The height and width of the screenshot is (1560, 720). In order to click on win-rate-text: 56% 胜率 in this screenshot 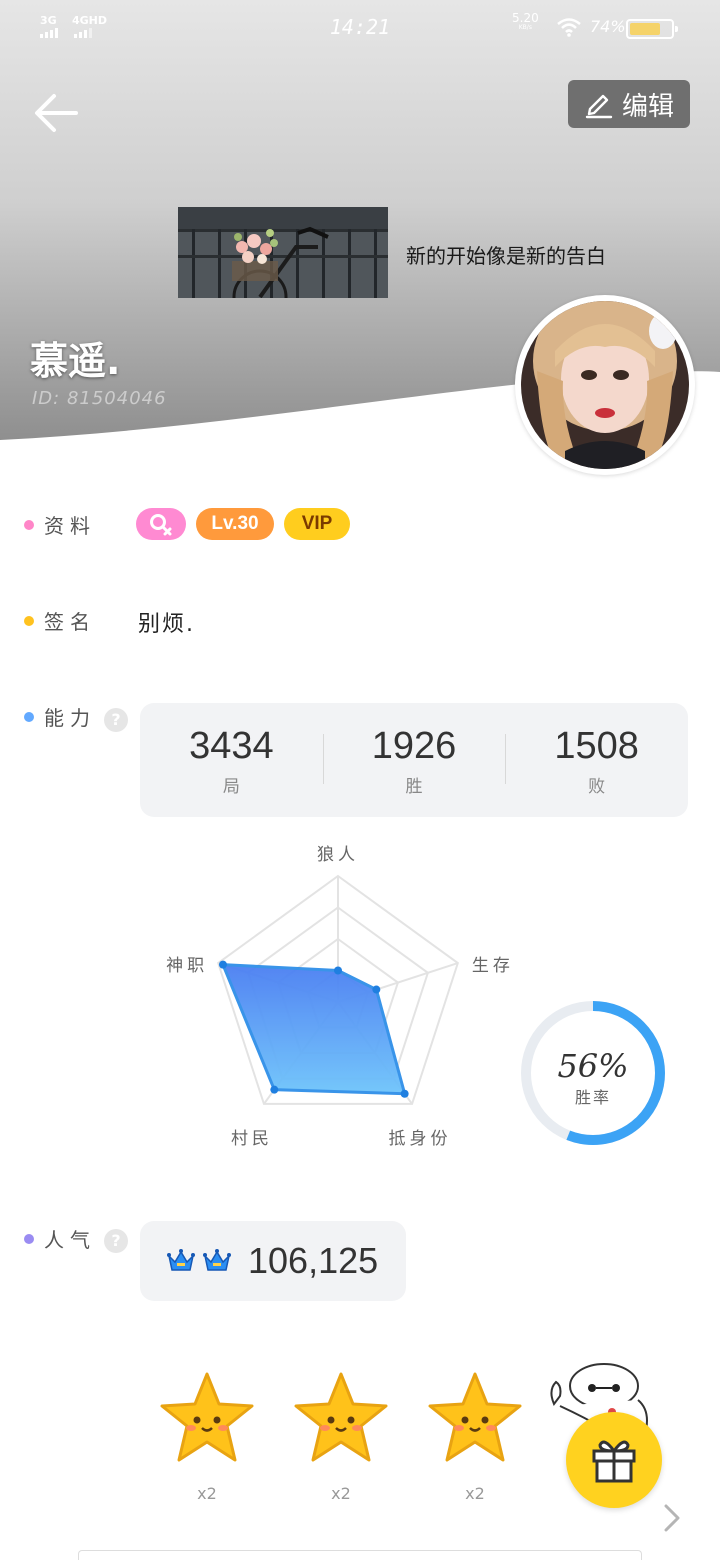, I will do `click(593, 1078)`.